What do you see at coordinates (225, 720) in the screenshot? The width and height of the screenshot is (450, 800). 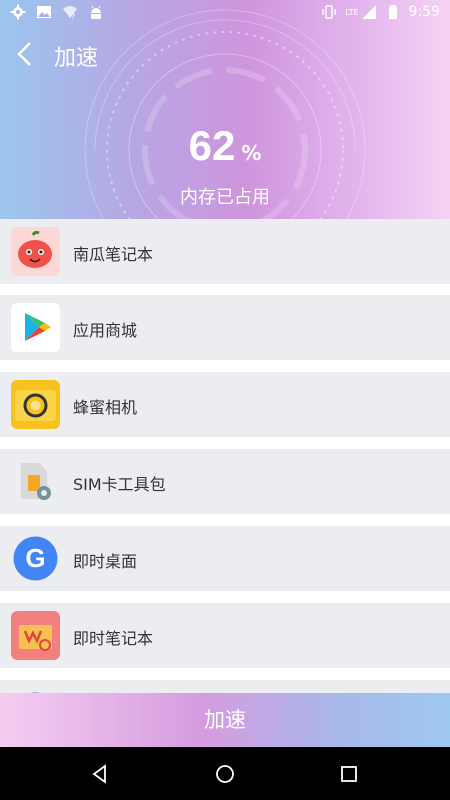 I see `accelerate-button: 加速` at bounding box center [225, 720].